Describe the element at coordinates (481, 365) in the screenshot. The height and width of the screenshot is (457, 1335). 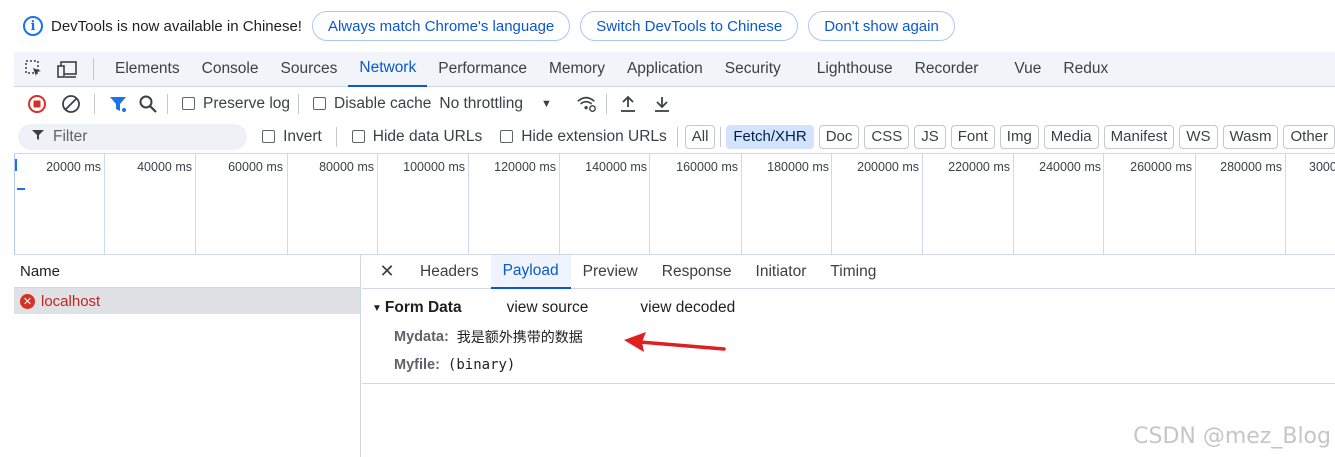
I see `form-field-value: (binary)` at that location.